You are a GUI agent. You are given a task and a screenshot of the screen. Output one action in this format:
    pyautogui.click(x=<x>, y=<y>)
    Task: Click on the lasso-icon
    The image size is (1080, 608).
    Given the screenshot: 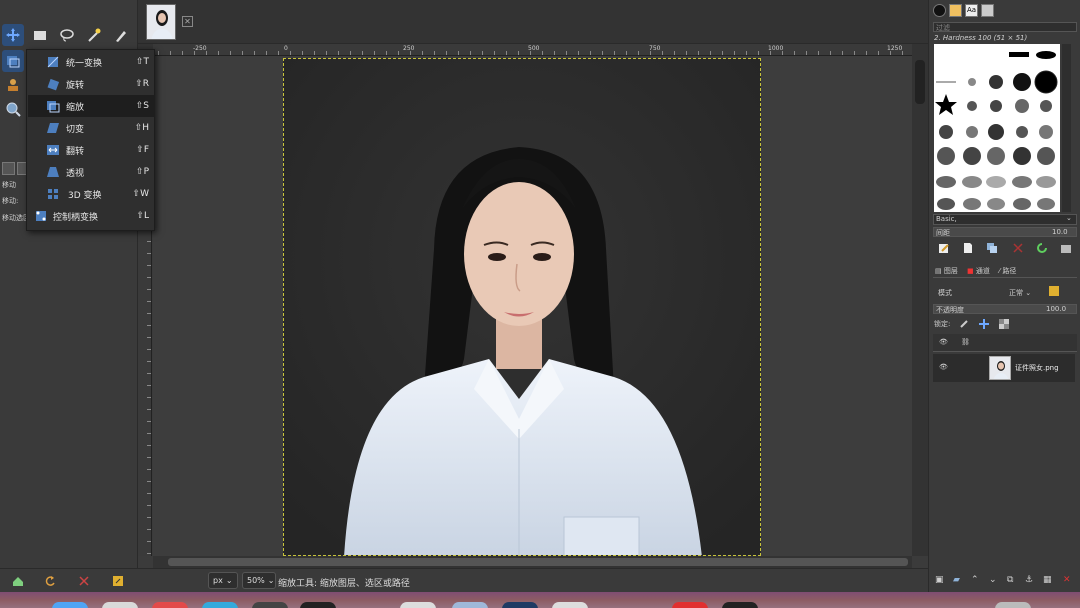 What is the action you would take?
    pyautogui.click(x=67, y=35)
    